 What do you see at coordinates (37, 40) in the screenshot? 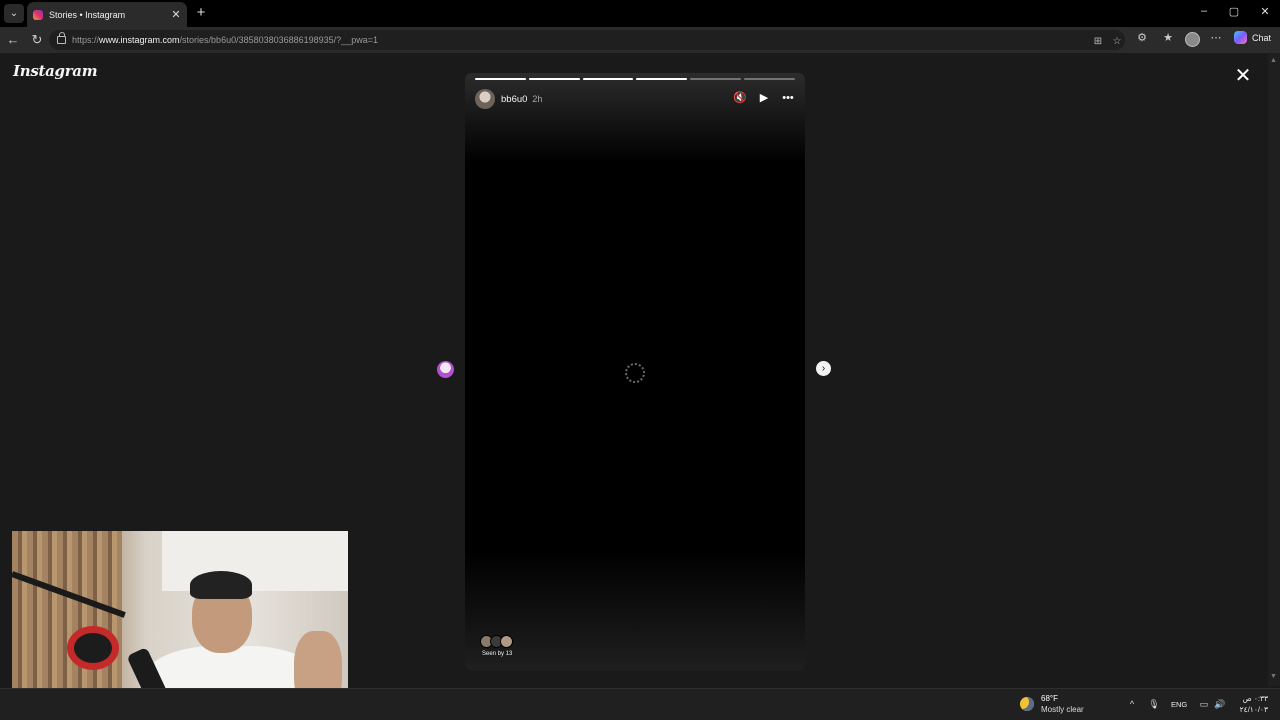
I see `refresh-icon: ↻` at bounding box center [37, 40].